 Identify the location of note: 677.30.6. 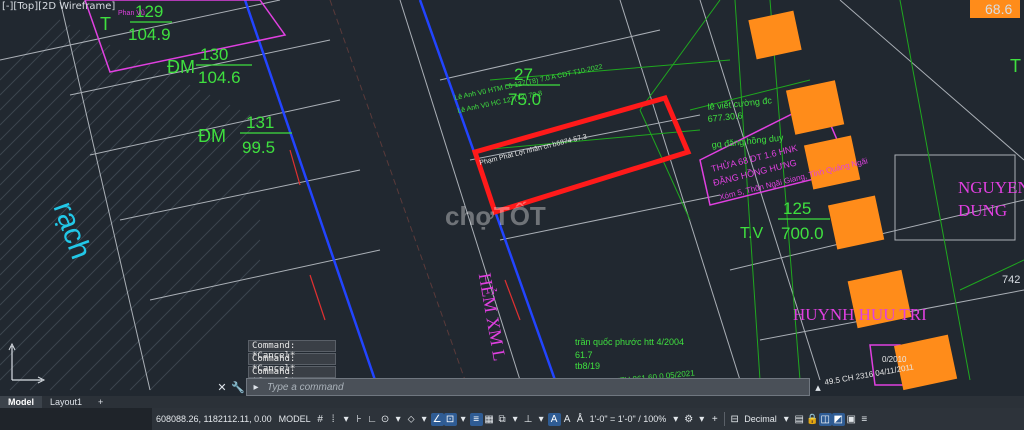
(725, 117).